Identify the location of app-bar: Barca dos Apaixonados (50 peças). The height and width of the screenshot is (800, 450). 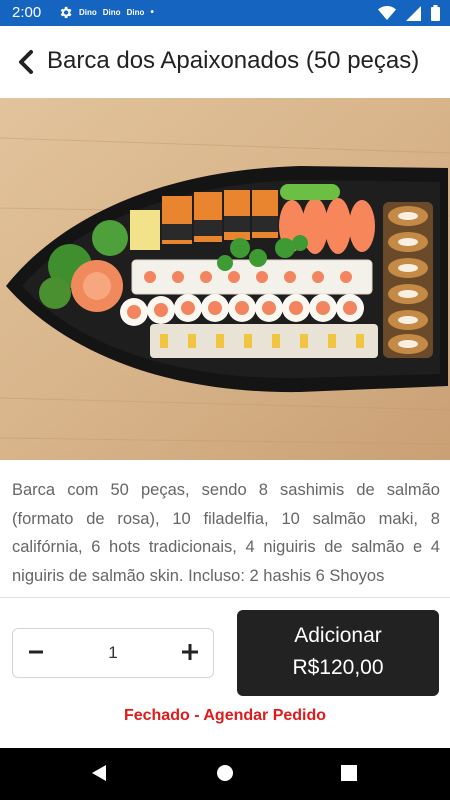
(225, 62).